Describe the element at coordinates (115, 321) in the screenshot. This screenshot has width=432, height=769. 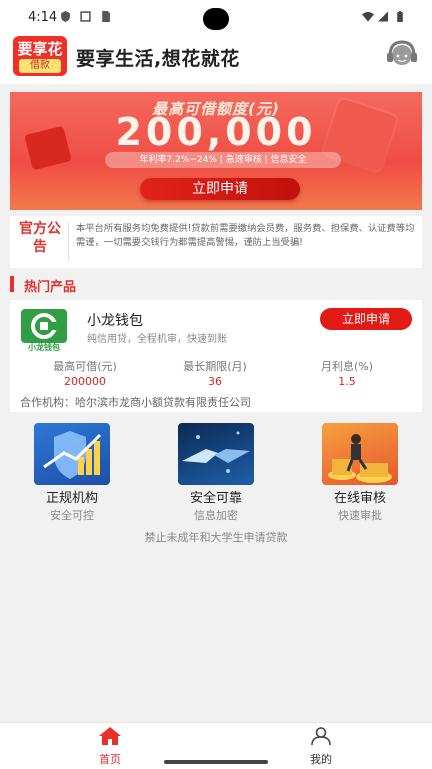
I see `product-name: 小龙钱包` at that location.